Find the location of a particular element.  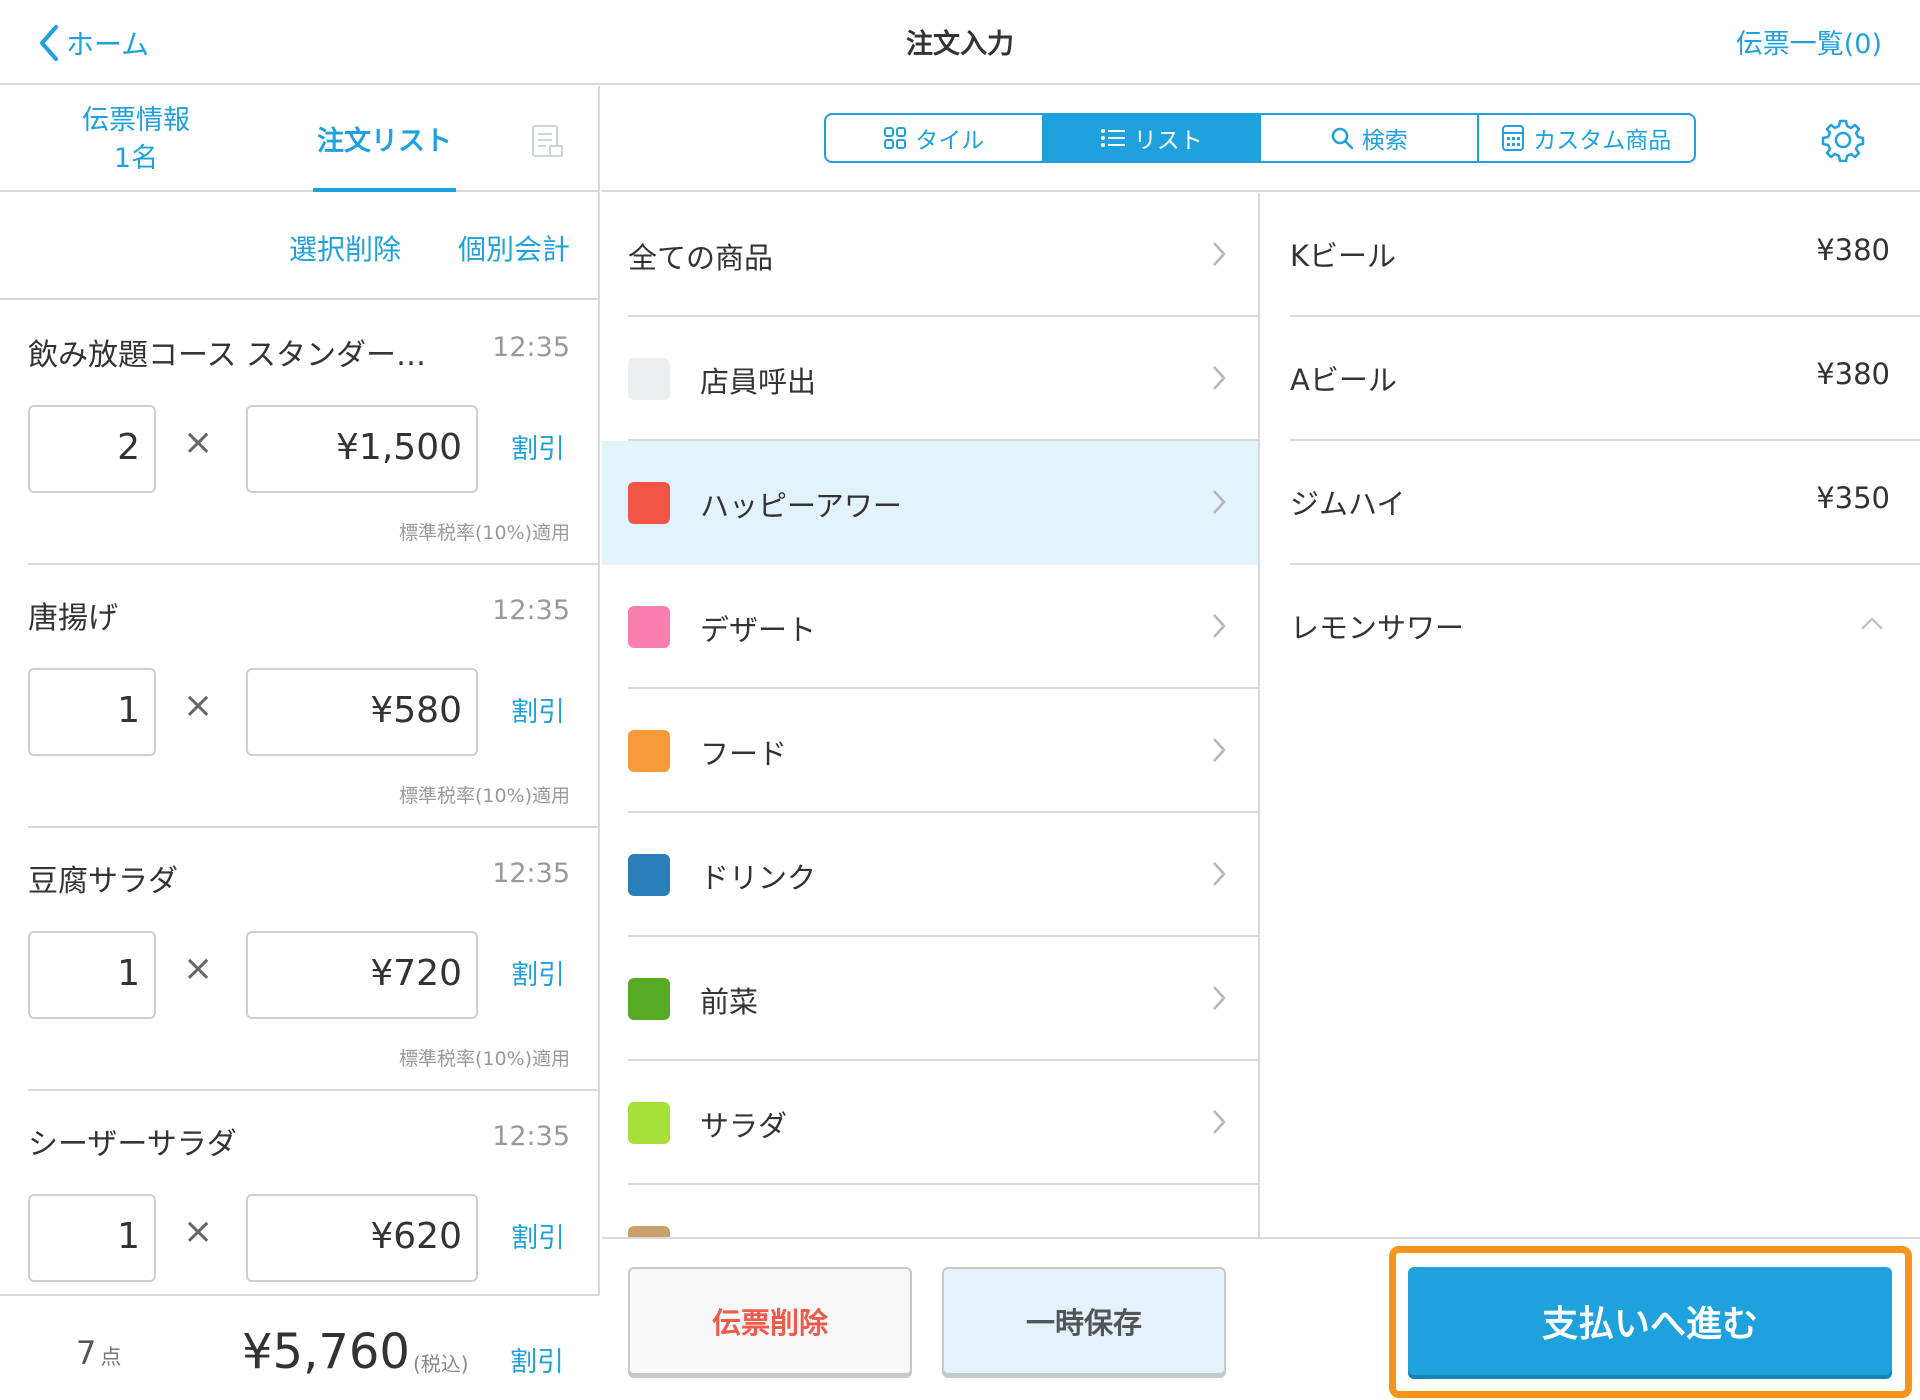

chevron-up-icon is located at coordinates (1872, 624).